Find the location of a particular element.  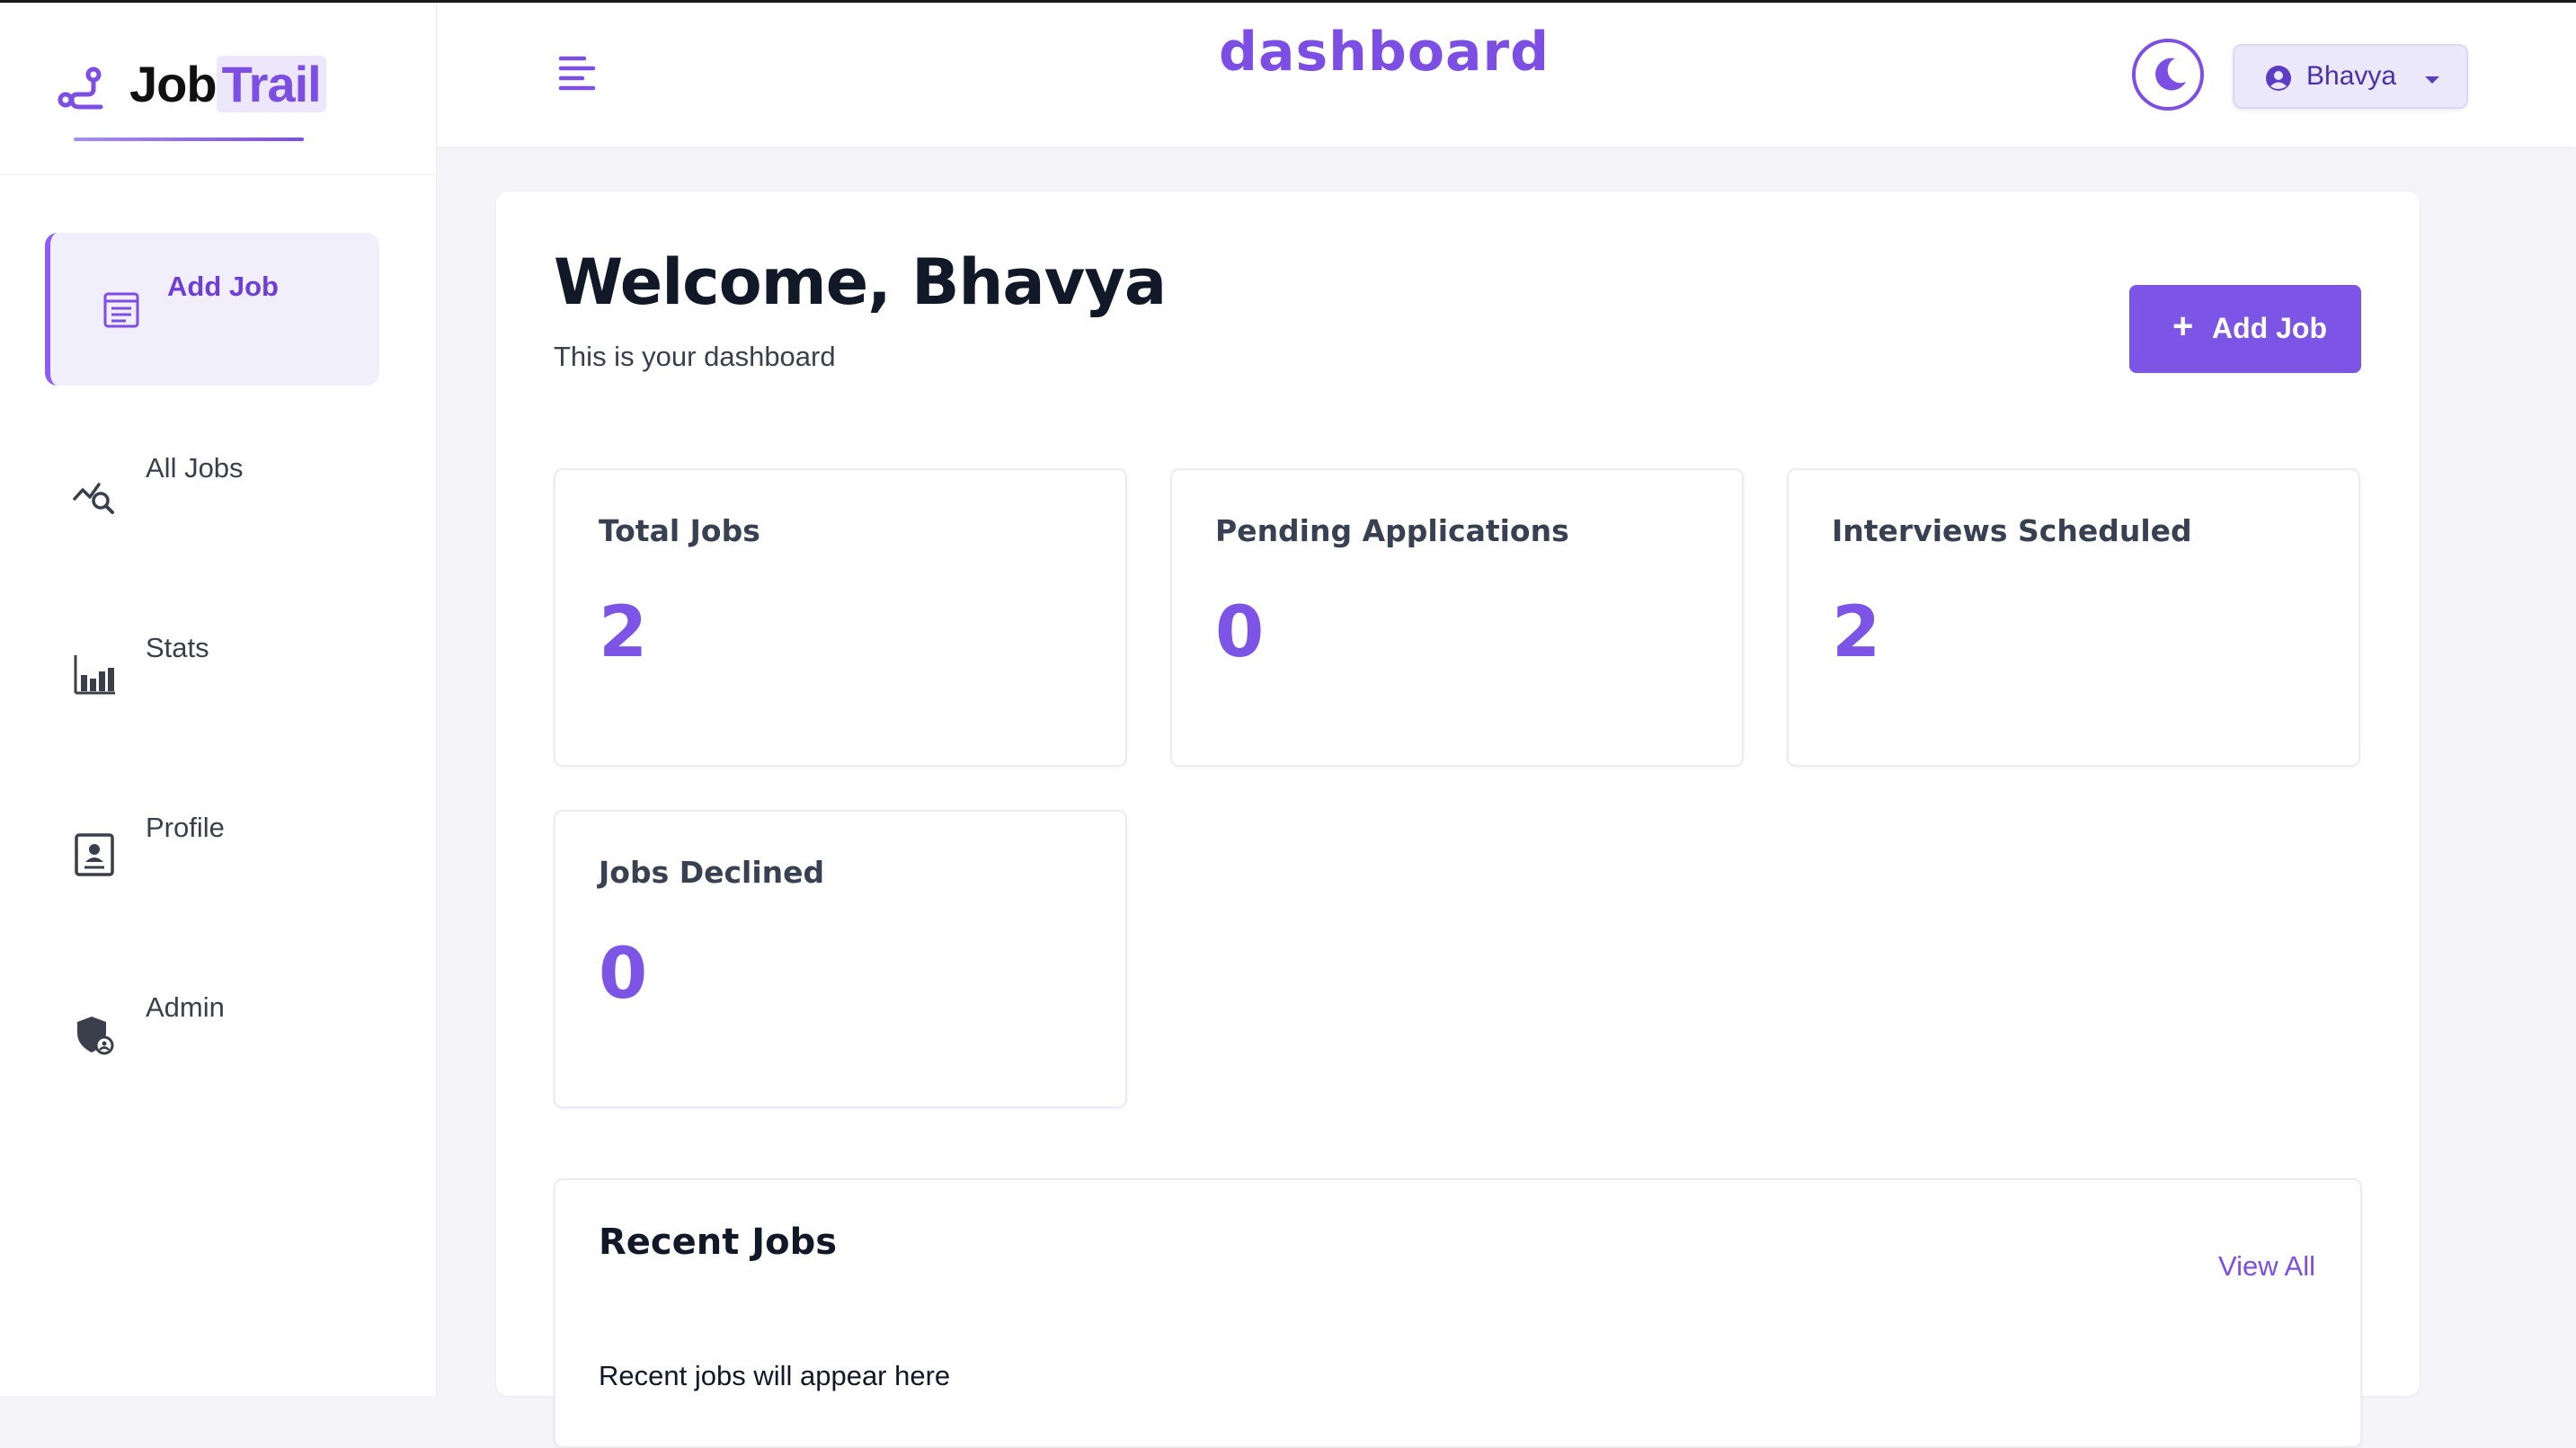

stat-card-jobs-declined: Jobs Declined 0 is located at coordinates (840, 959).